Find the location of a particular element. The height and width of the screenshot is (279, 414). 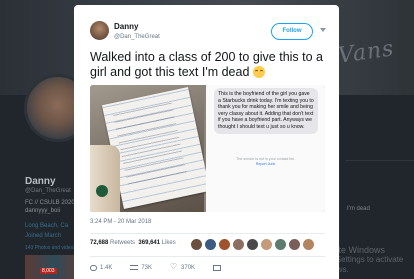

laughing-emoji-icon is located at coordinates (258, 72).